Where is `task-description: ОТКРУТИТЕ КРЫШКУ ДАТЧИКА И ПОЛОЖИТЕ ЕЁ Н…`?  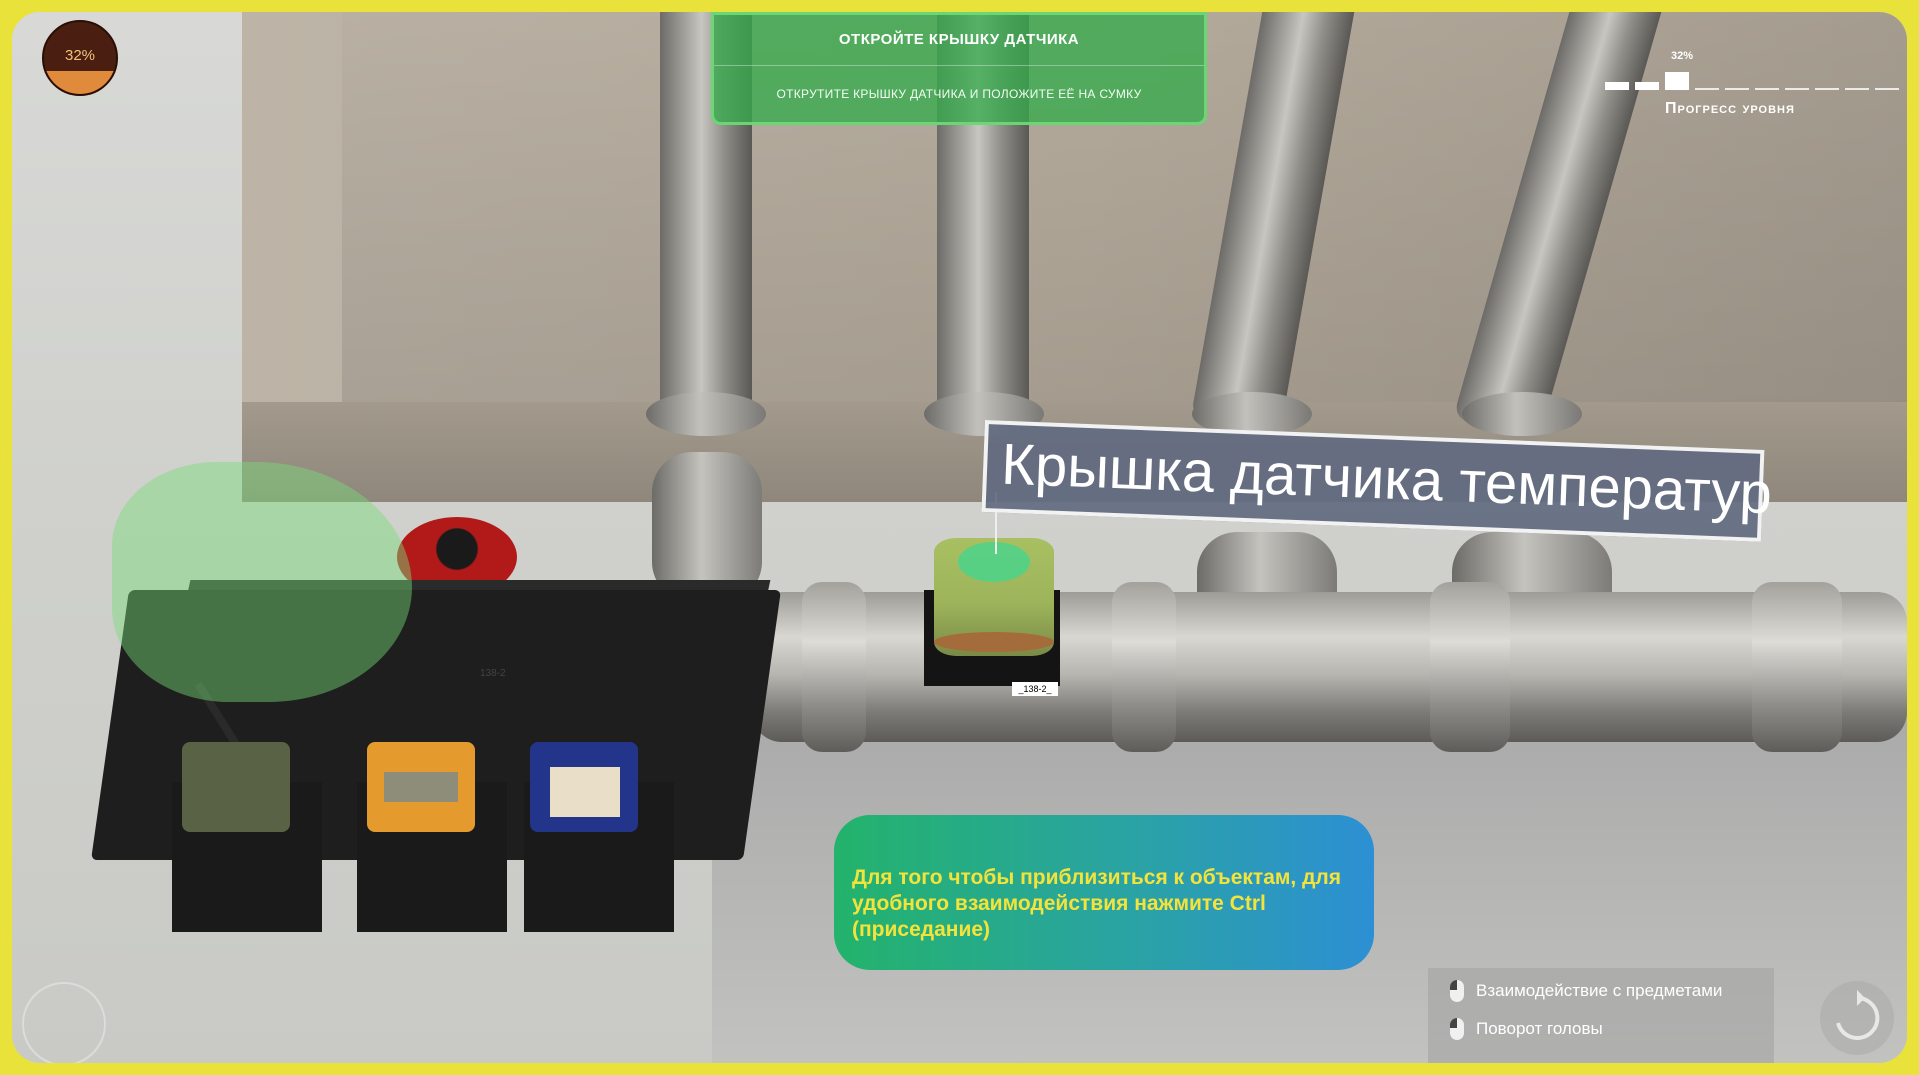 task-description: ОТКРУТИТЕ КРЫШКУ ДАТЧИКА И ПОЛОЖИТЕ ЕЁ Н… is located at coordinates (959, 94).